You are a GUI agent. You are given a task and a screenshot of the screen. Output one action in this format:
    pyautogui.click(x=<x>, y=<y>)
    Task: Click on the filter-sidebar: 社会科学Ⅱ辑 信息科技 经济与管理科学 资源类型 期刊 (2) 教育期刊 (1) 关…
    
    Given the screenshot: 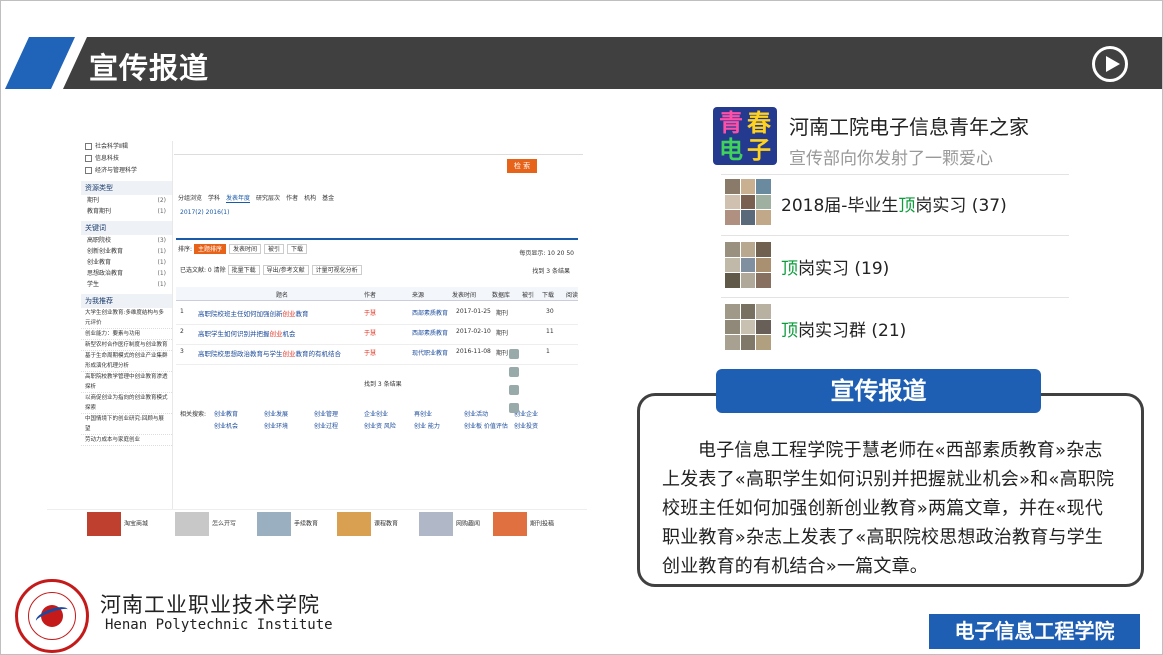 What is the action you would take?
    pyautogui.click(x=127, y=341)
    